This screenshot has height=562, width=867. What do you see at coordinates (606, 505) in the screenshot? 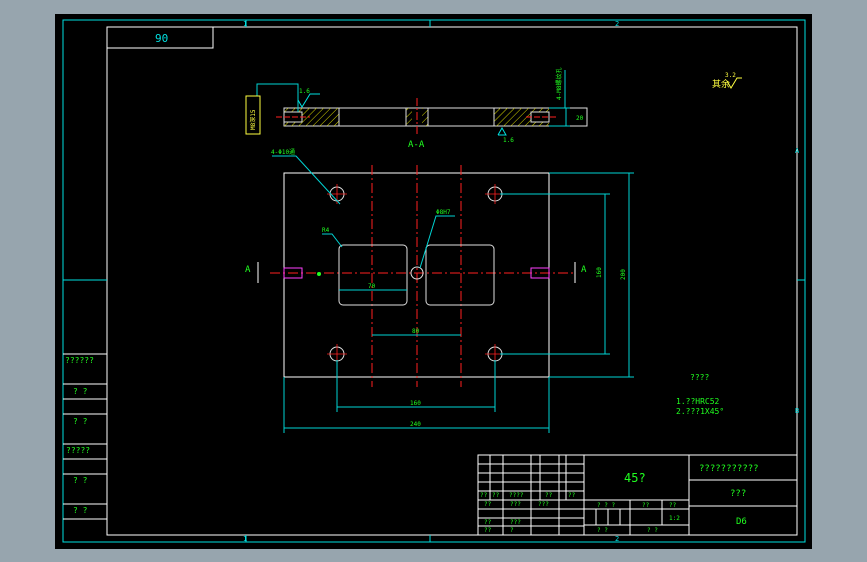
I see `tb-stage-label: ? ? ?` at bounding box center [606, 505].